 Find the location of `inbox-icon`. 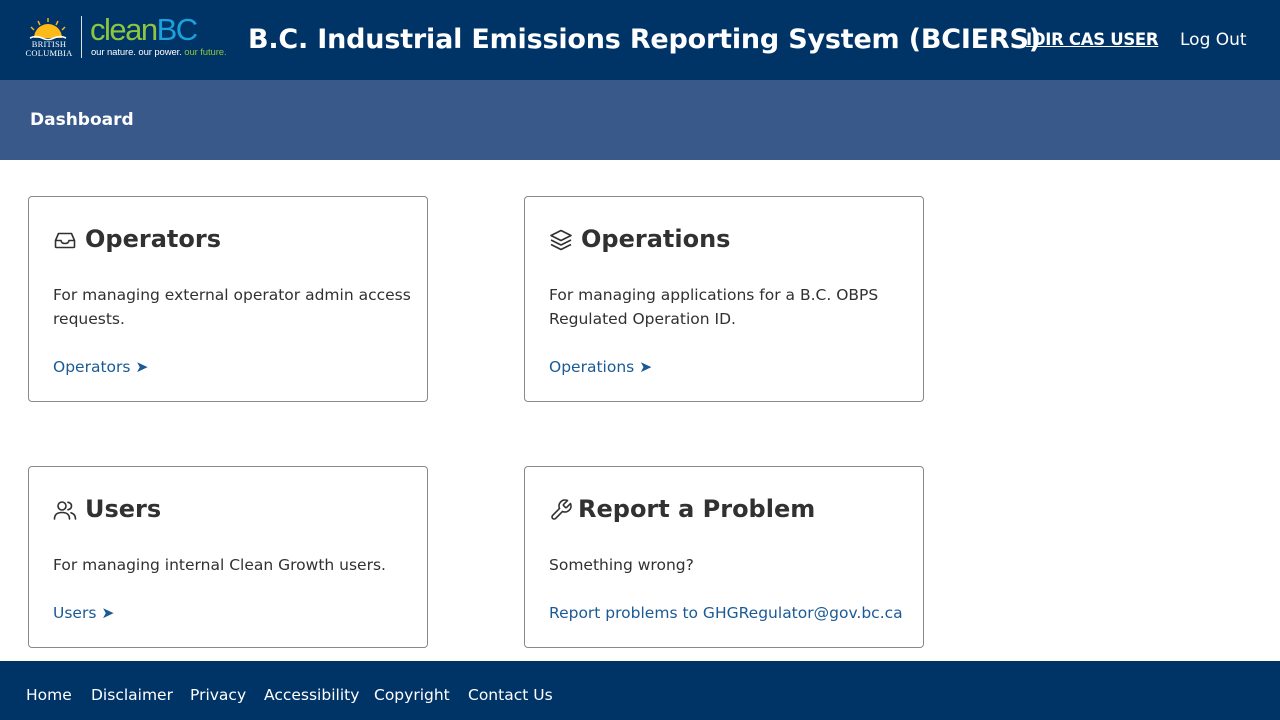

inbox-icon is located at coordinates (65, 240).